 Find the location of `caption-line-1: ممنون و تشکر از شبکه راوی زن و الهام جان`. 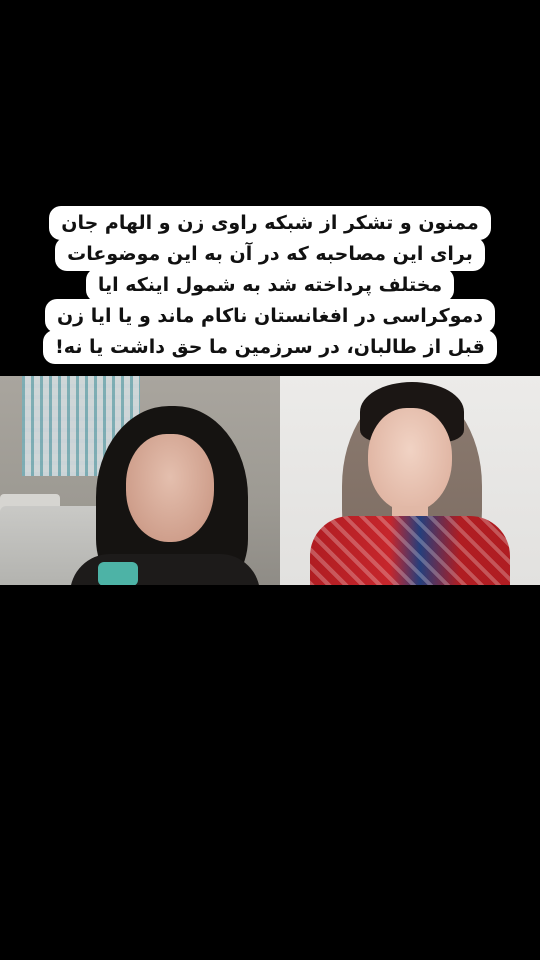

caption-line-1: ممنون و تشکر از شبکه راوی زن و الهام جان is located at coordinates (270, 223).